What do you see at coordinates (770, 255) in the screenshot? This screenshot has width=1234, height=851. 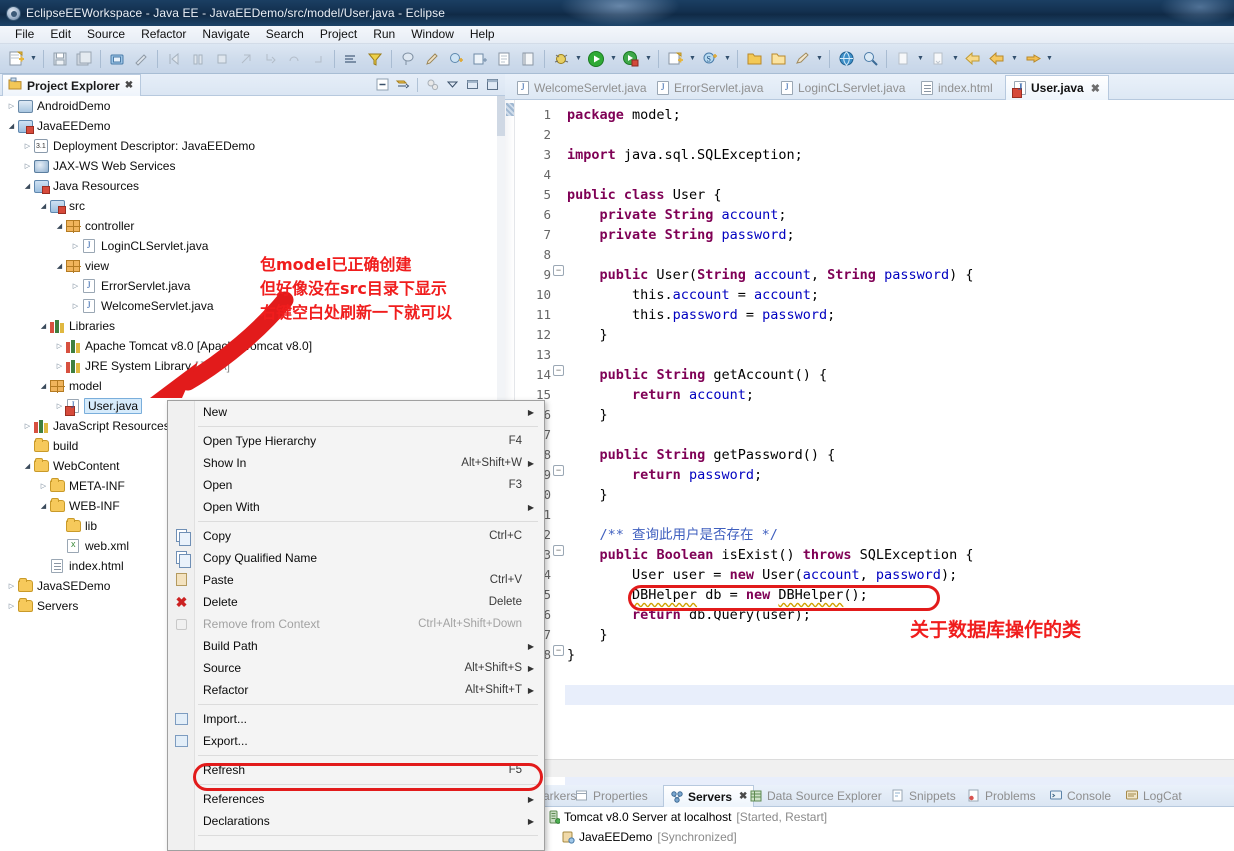 I see `code-line` at bounding box center [770, 255].